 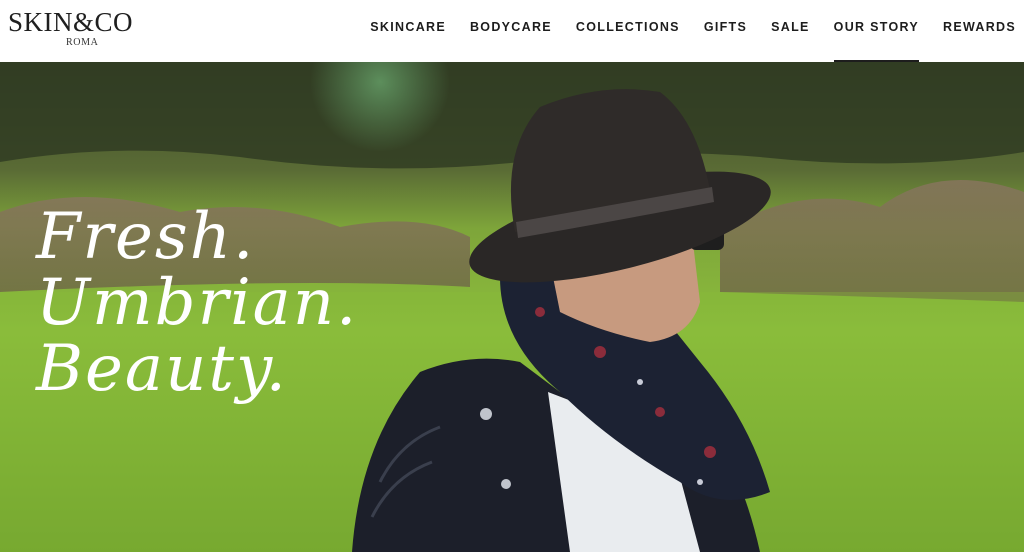 I want to click on nav-item-rewards: REWARDS, so click(x=979, y=31).